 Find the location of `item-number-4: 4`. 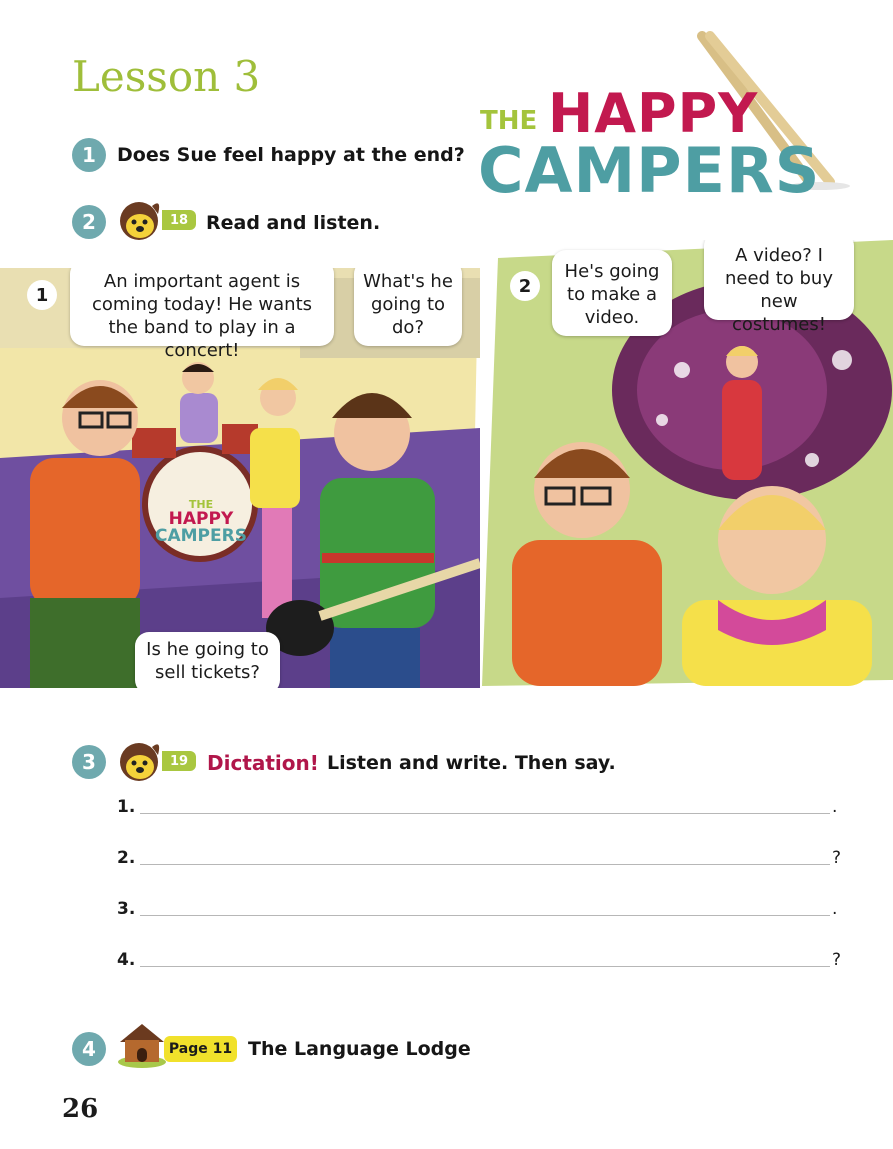

item-number-4: 4 is located at coordinates (89, 1049).